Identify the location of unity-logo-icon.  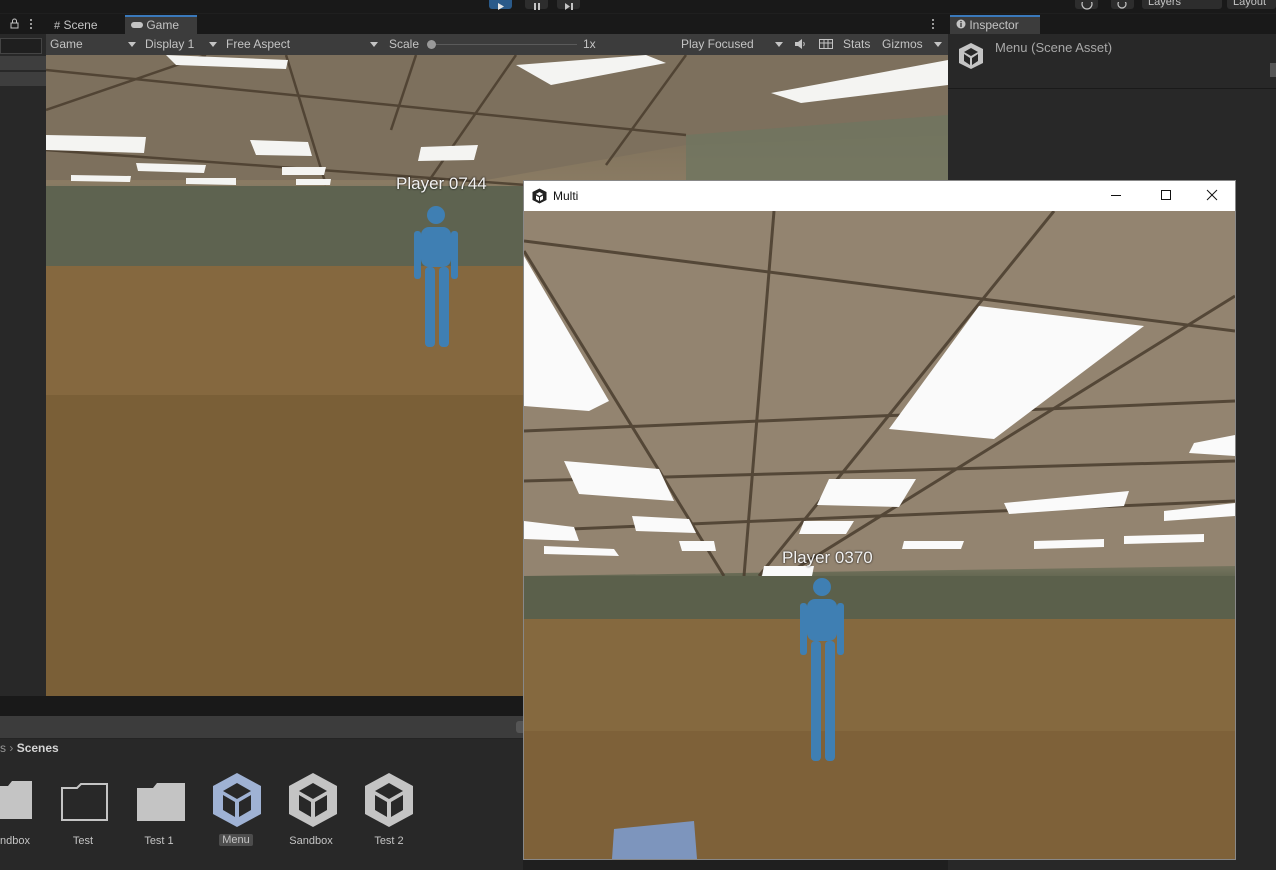
(539, 197).